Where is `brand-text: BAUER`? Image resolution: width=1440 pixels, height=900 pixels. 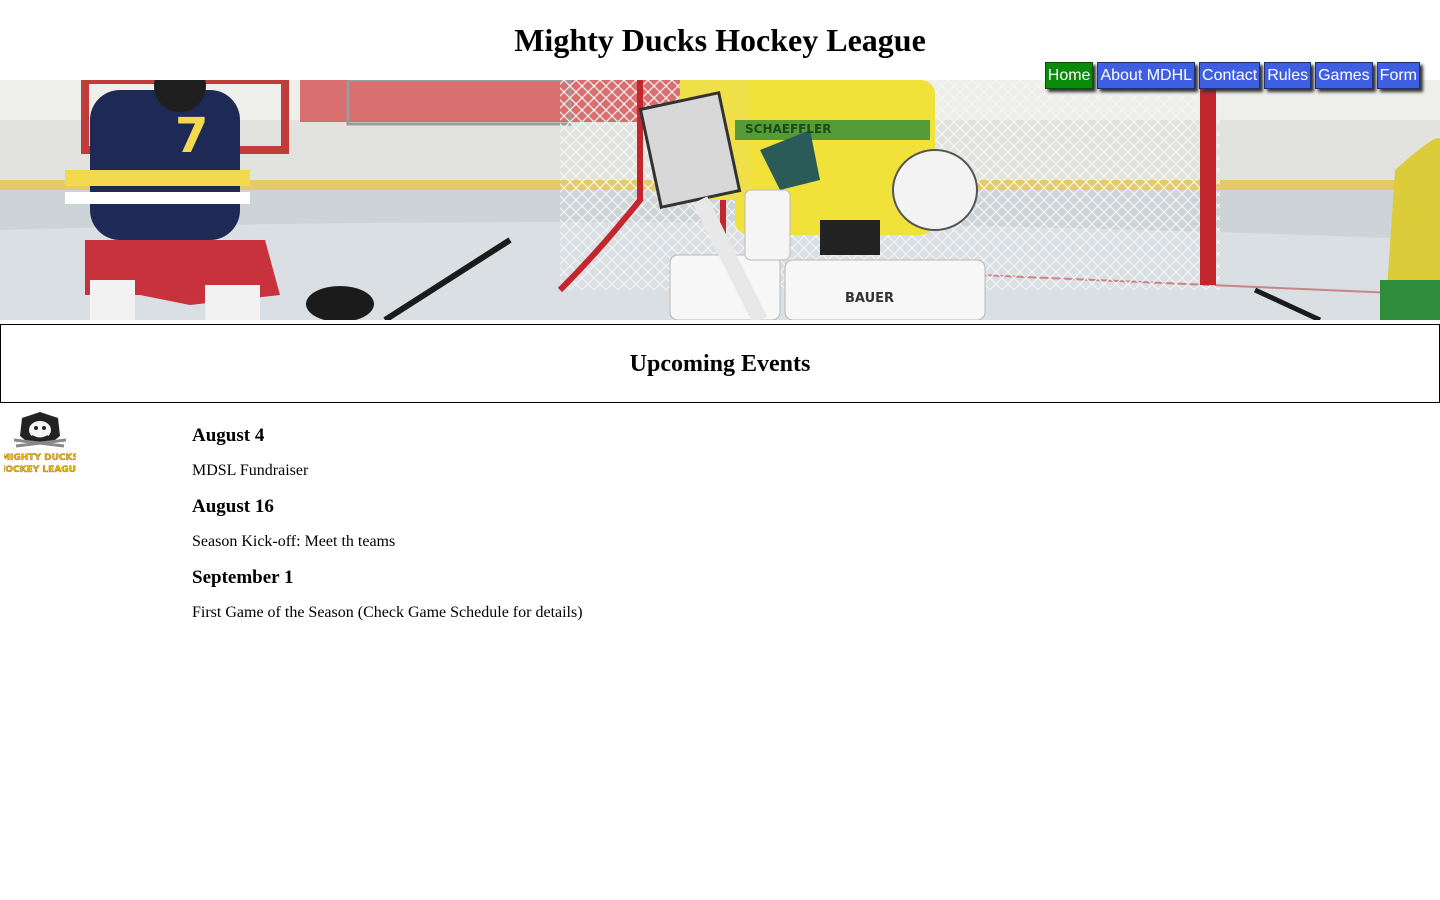 brand-text: BAUER is located at coordinates (869, 298).